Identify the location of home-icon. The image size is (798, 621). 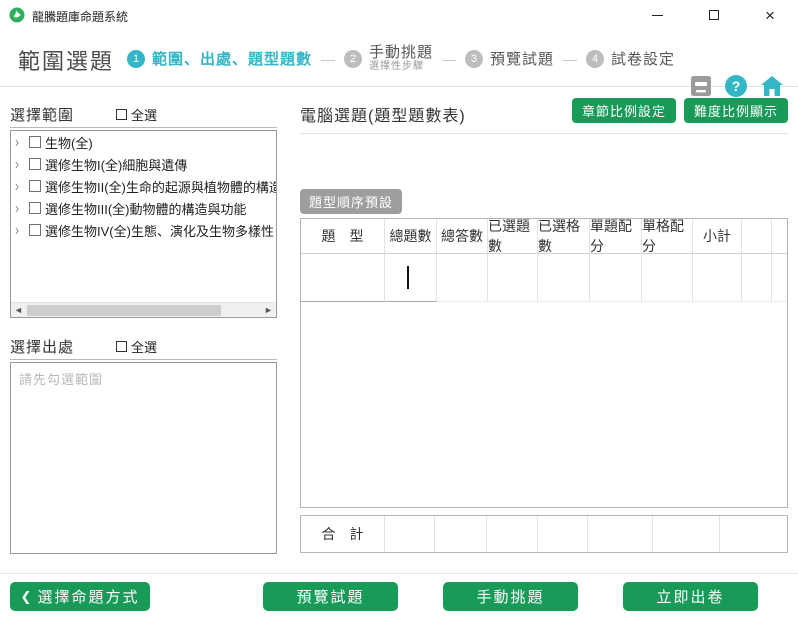
(772, 86).